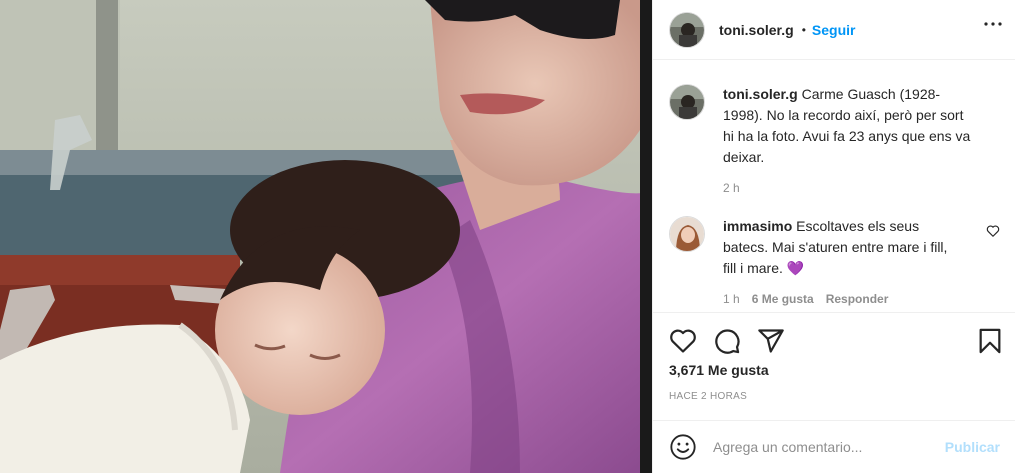 This screenshot has width=1015, height=473. I want to click on comment-composer: Publicar, so click(834, 446).